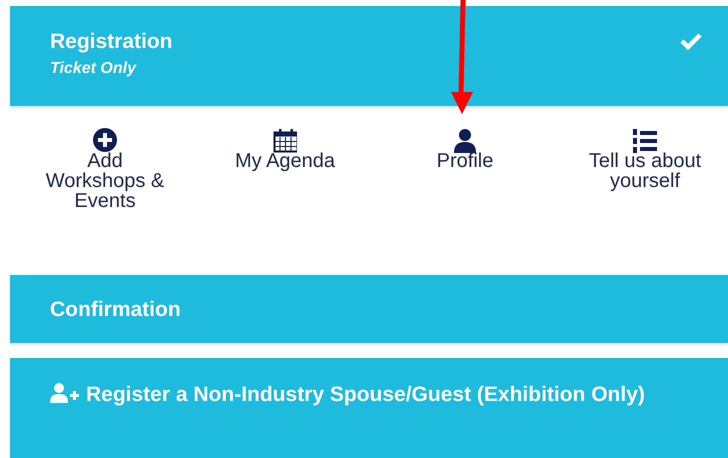 The image size is (728, 458). Describe the element at coordinates (65, 393) in the screenshot. I see `add-person-icon` at that location.